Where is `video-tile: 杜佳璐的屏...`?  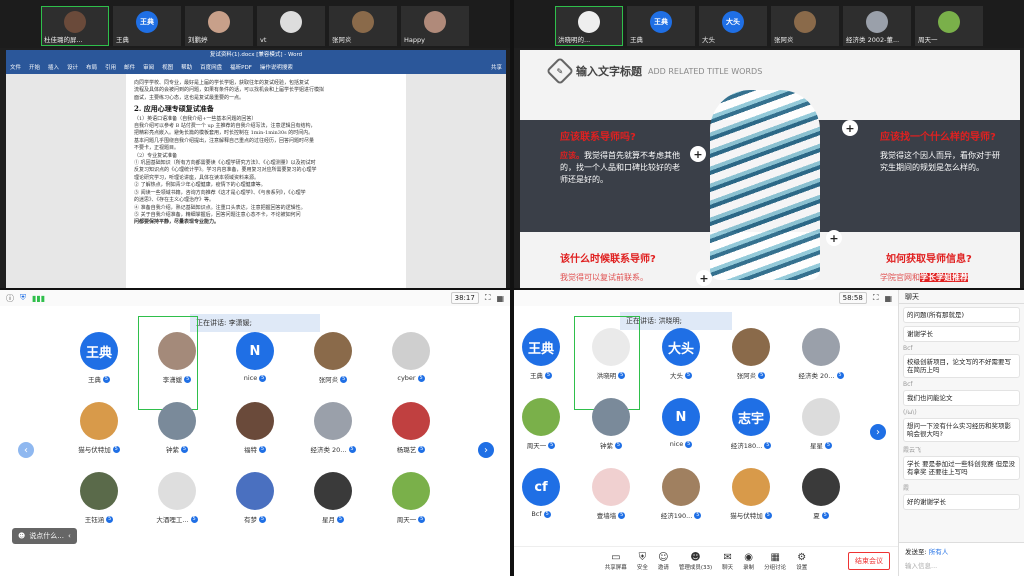
video-tile: 杜佳璐的屏... is located at coordinates (75, 26).